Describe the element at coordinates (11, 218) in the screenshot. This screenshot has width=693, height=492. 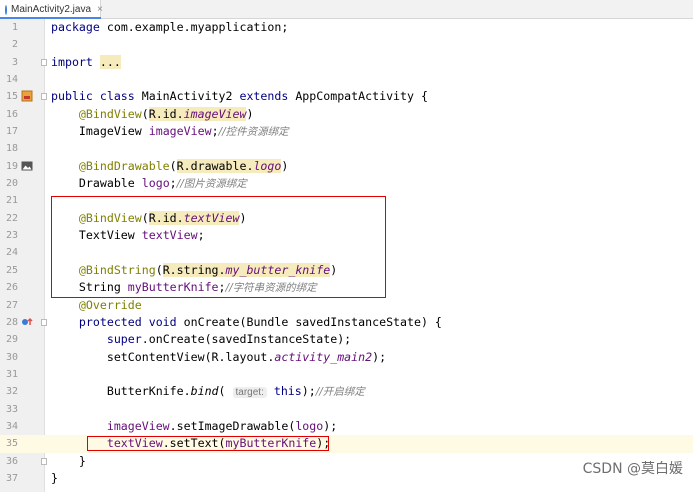
I see `line-number: 22` at that location.